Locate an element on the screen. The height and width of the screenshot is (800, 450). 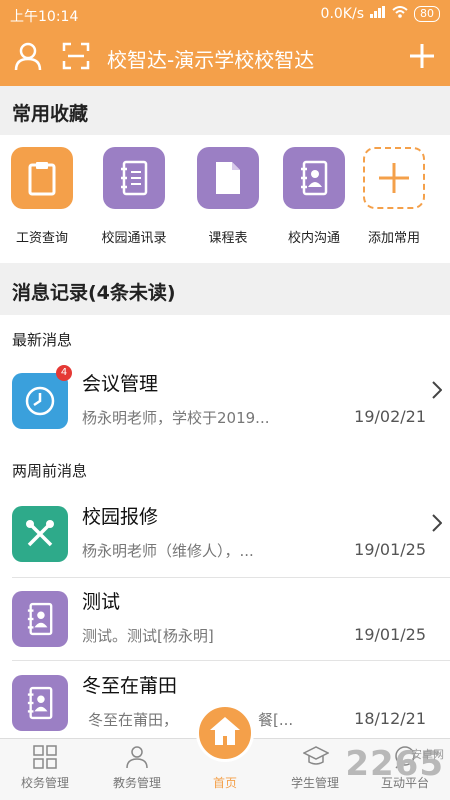
app-header: 校智达-演示学校校智达 is located at coordinates (225, 58).